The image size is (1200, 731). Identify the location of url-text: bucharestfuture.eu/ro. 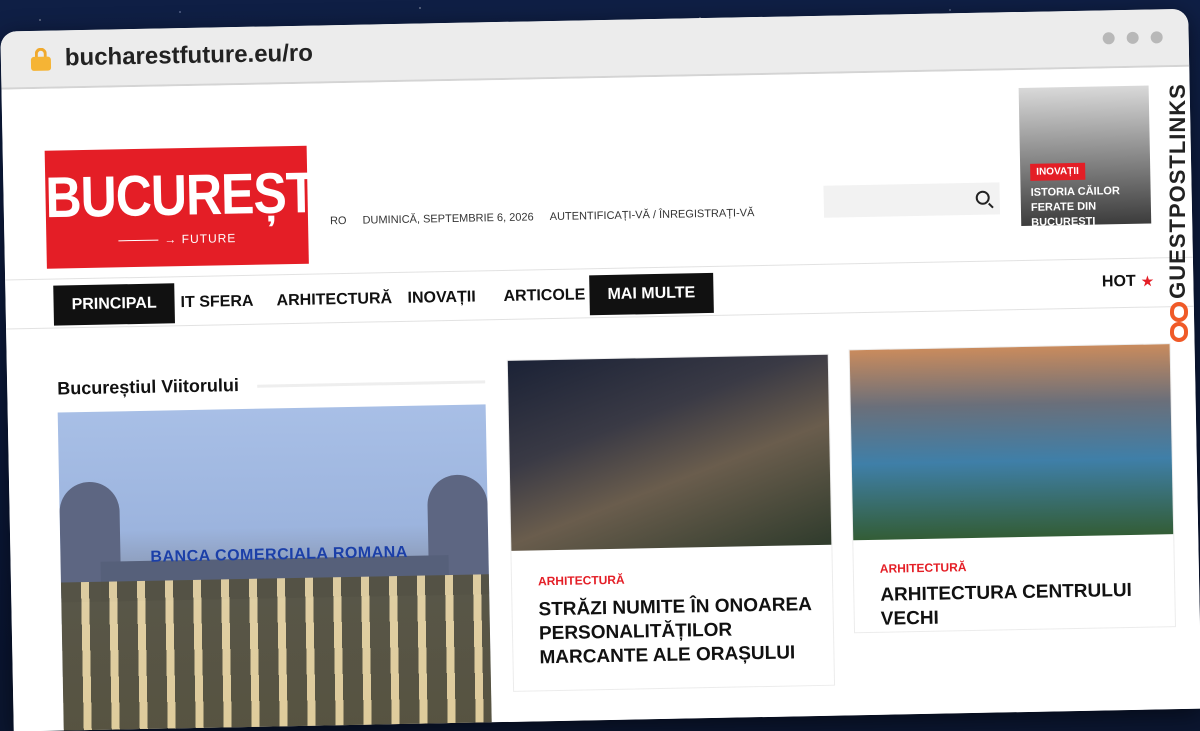
(189, 56).